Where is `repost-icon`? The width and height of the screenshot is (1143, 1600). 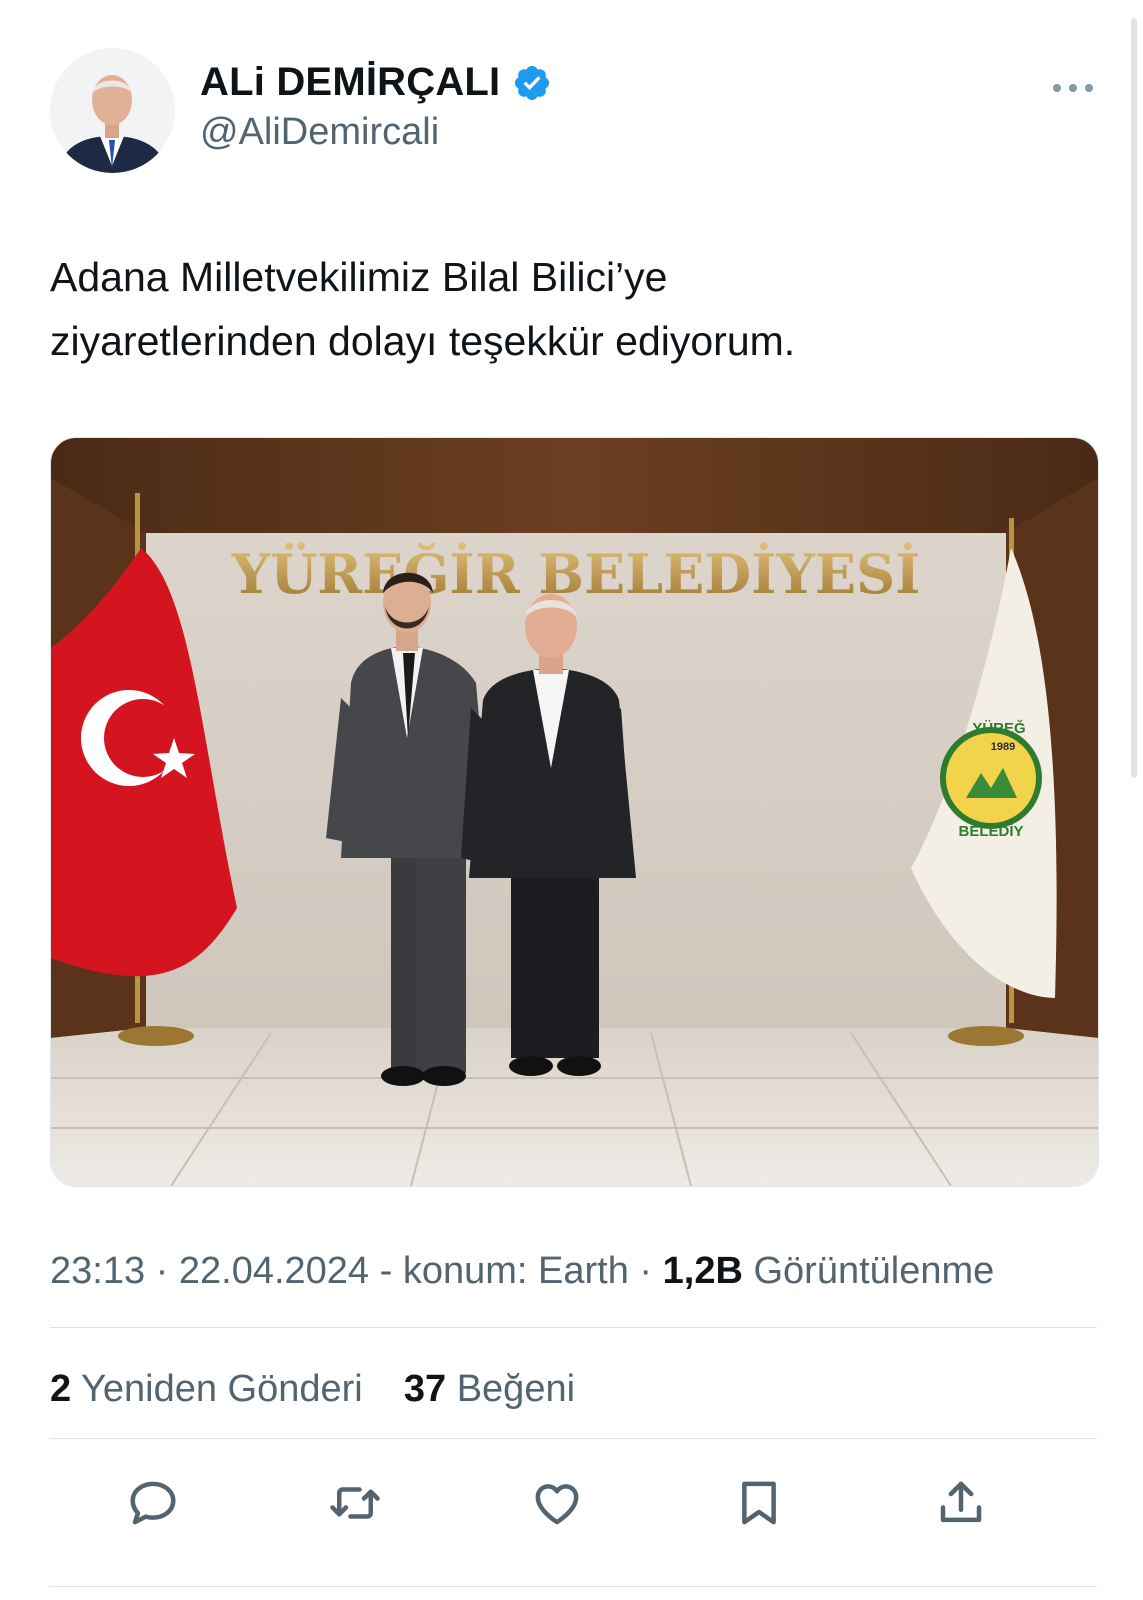
repost-icon is located at coordinates (355, 1503).